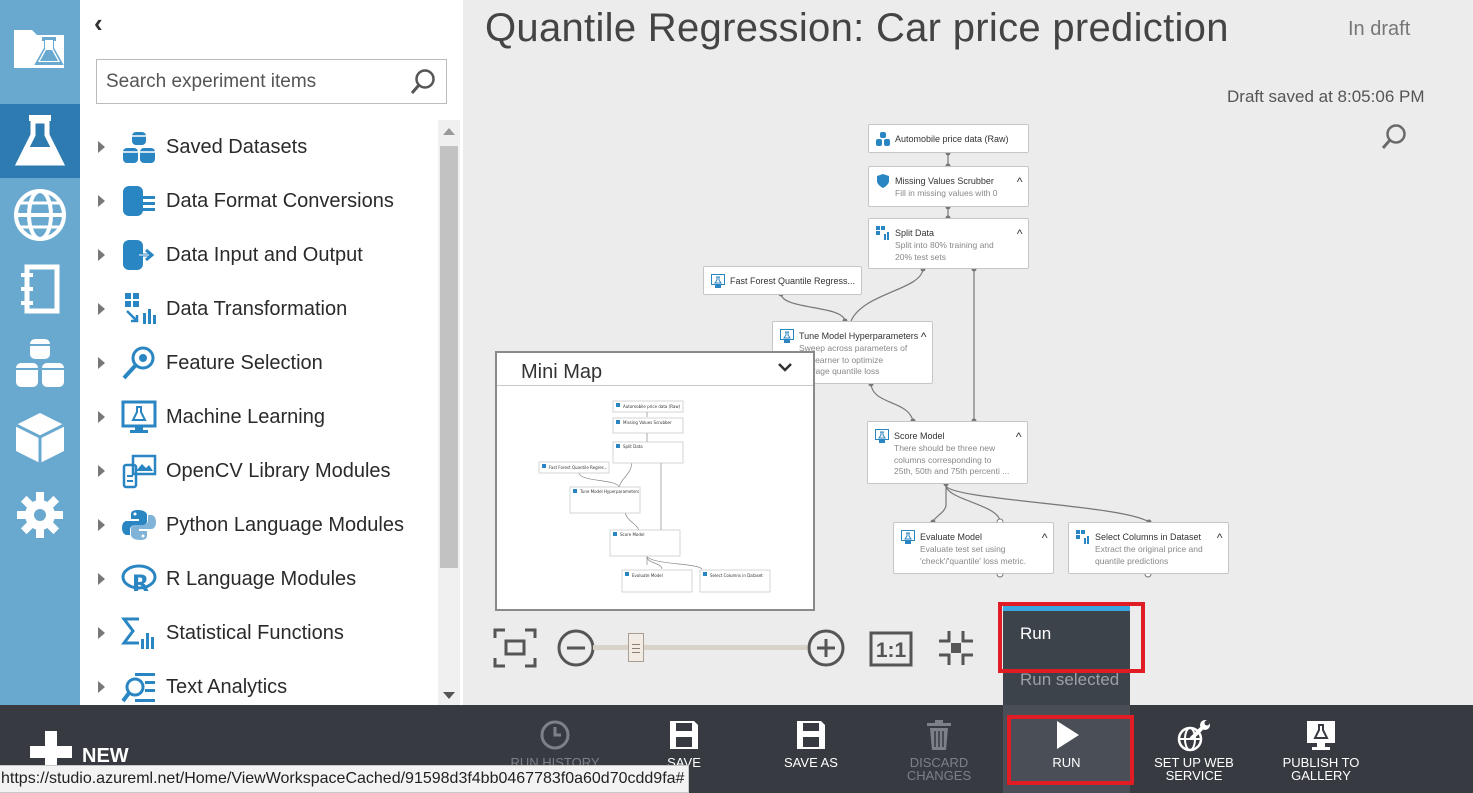 Image resolution: width=1473 pixels, height=793 pixels. I want to click on collapse-palette-button: ‹, so click(98, 23).